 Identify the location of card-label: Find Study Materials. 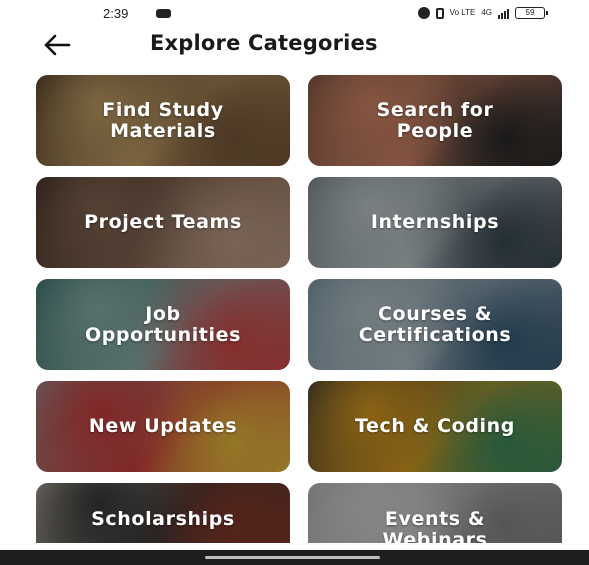
(163, 120).